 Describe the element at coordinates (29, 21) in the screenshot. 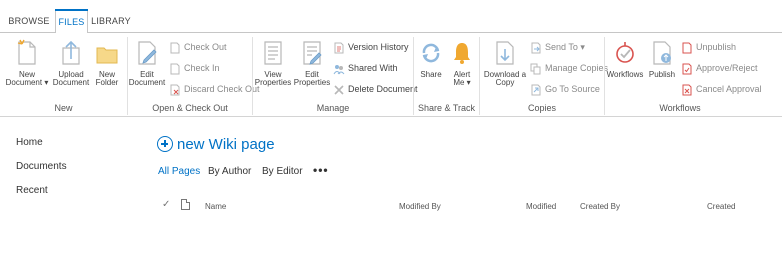

I see `tab-browse: BROWSE` at that location.